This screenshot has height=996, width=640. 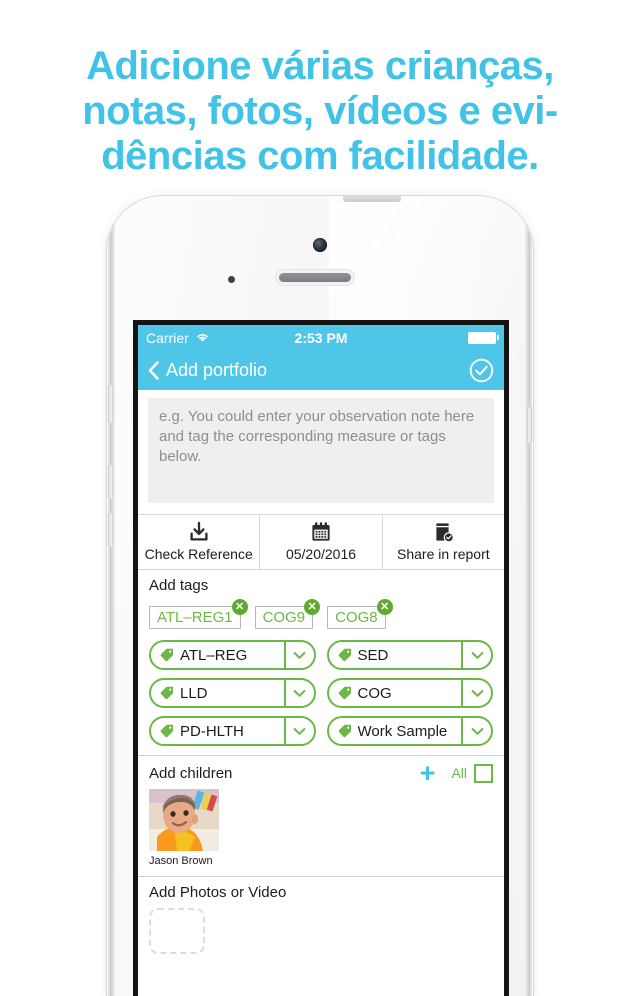 What do you see at coordinates (321, 531) in the screenshot?
I see `calendar-icon` at bounding box center [321, 531].